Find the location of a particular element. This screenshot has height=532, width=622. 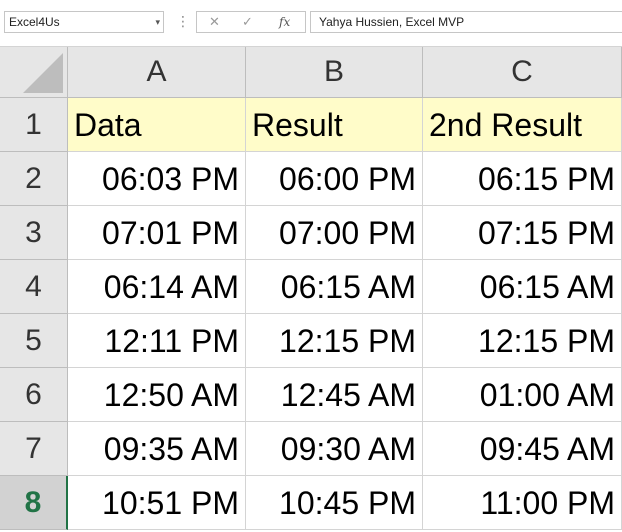

cell-a3: 07:01 PM is located at coordinates (157, 233).